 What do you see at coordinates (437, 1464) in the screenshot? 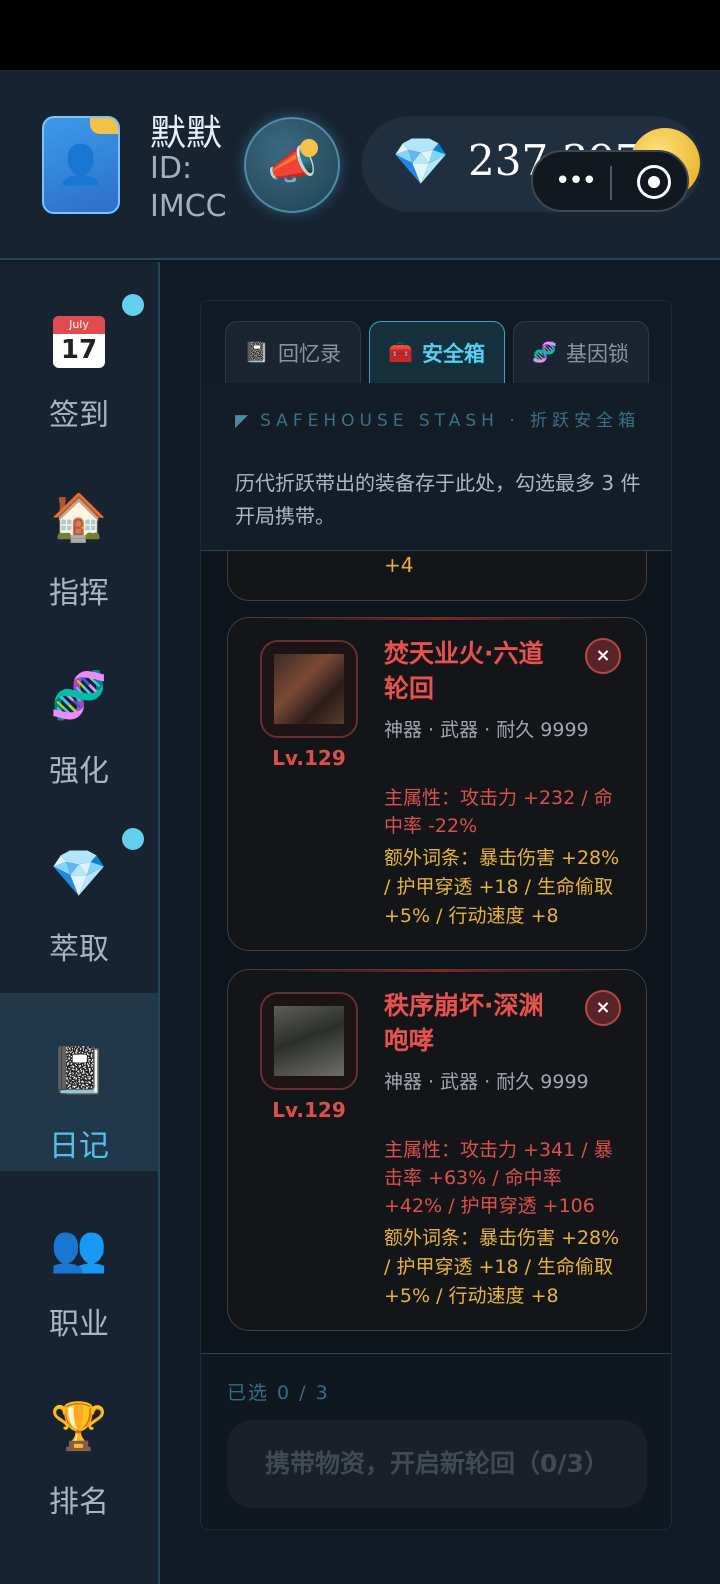
I see `start-new-cycle-button: 携带物资，开启新轮回（0/3）` at bounding box center [437, 1464].